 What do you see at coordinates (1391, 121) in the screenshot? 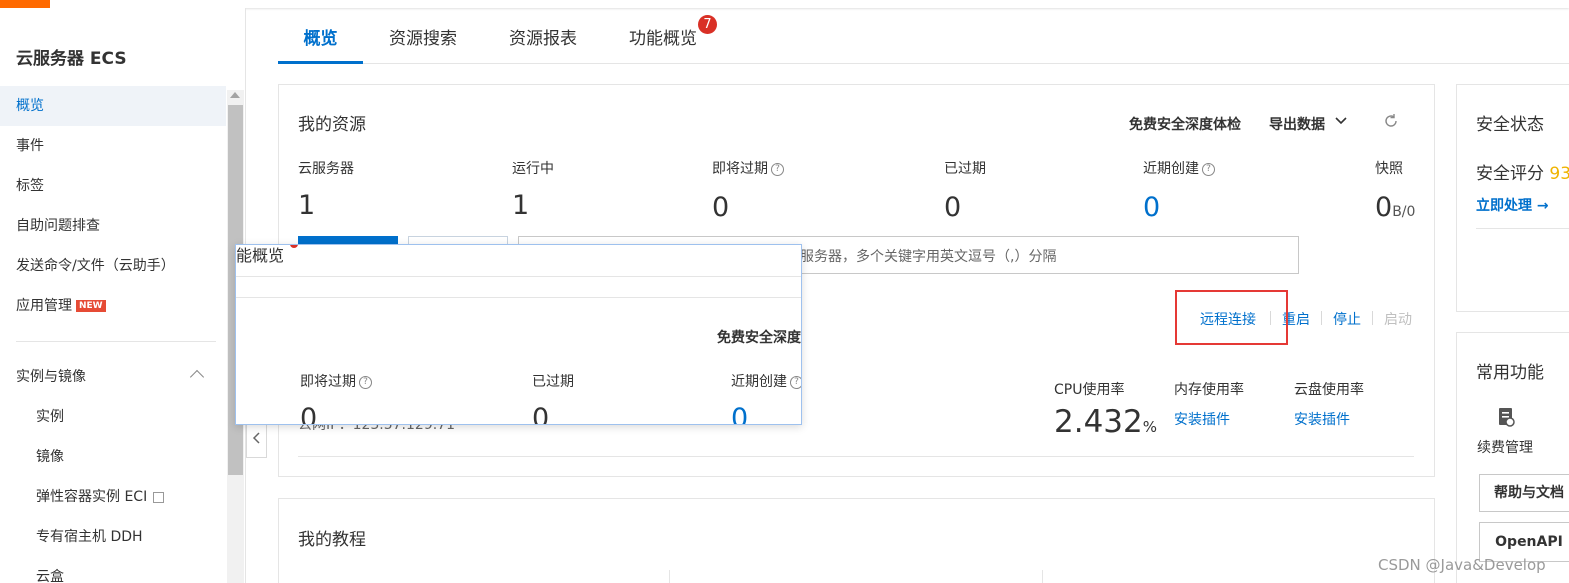
I see `refresh-icon` at bounding box center [1391, 121].